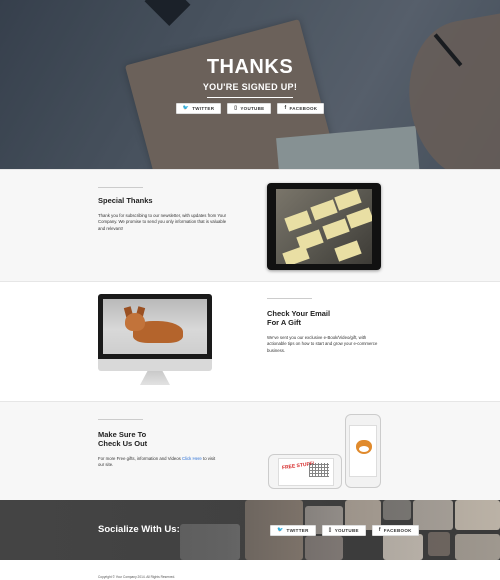  Describe the element at coordinates (284, 322) in the screenshot. I see `email-gift-title-line2: For A Gift` at that location.